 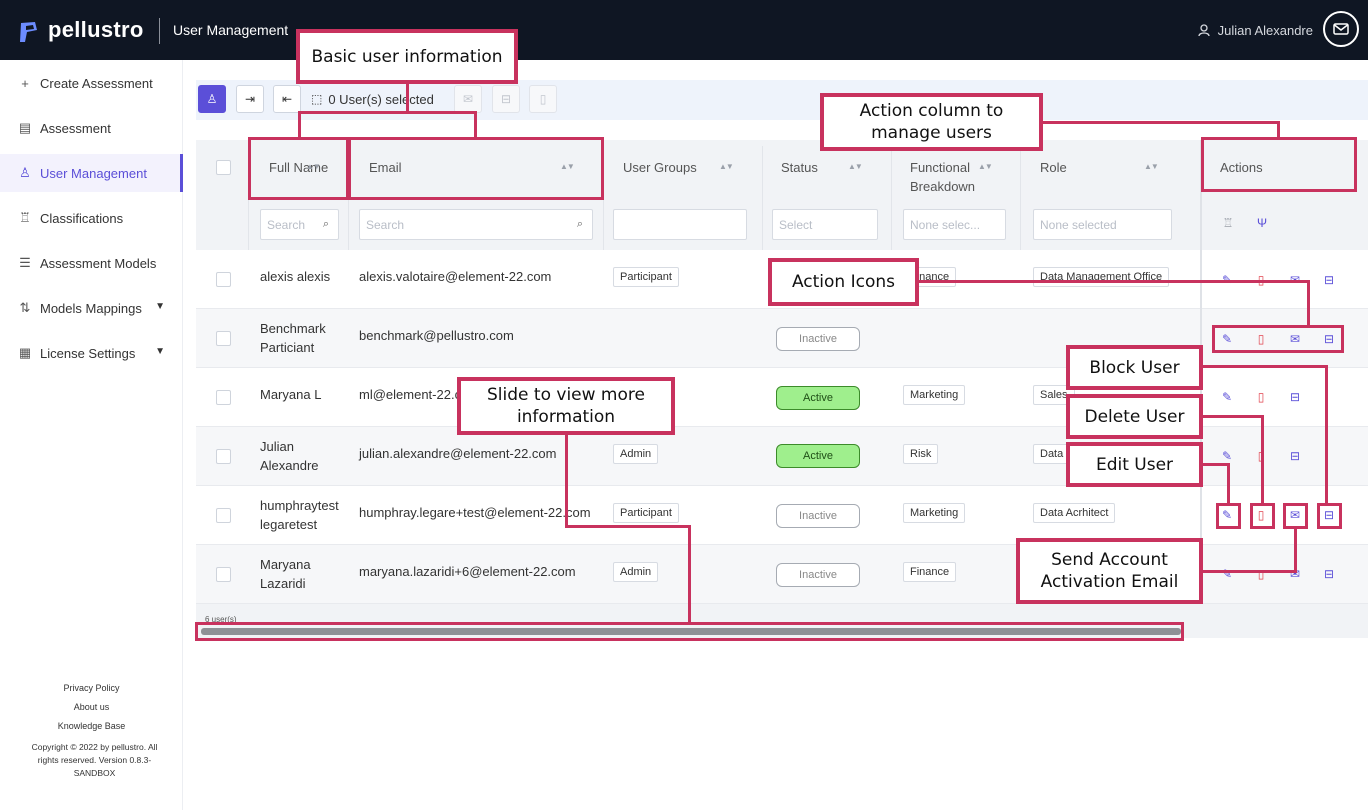 I want to click on selected-count: 0 User(s) selected, so click(x=381, y=99).